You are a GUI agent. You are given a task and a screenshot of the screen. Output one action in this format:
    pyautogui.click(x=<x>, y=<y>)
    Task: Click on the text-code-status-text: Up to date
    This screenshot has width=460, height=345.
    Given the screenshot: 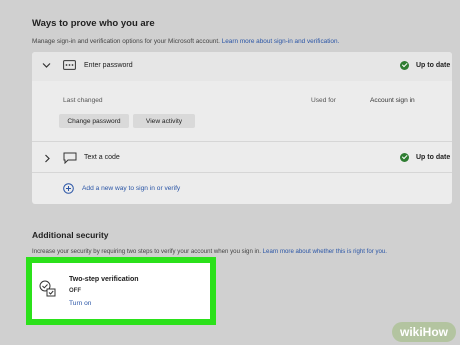 What is the action you would take?
    pyautogui.click(x=433, y=157)
    